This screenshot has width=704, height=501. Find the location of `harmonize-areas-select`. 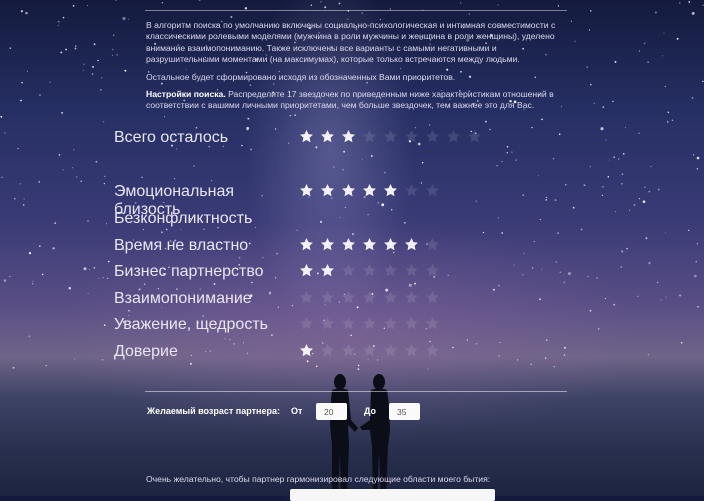

harmonize-areas-select is located at coordinates (392, 495).